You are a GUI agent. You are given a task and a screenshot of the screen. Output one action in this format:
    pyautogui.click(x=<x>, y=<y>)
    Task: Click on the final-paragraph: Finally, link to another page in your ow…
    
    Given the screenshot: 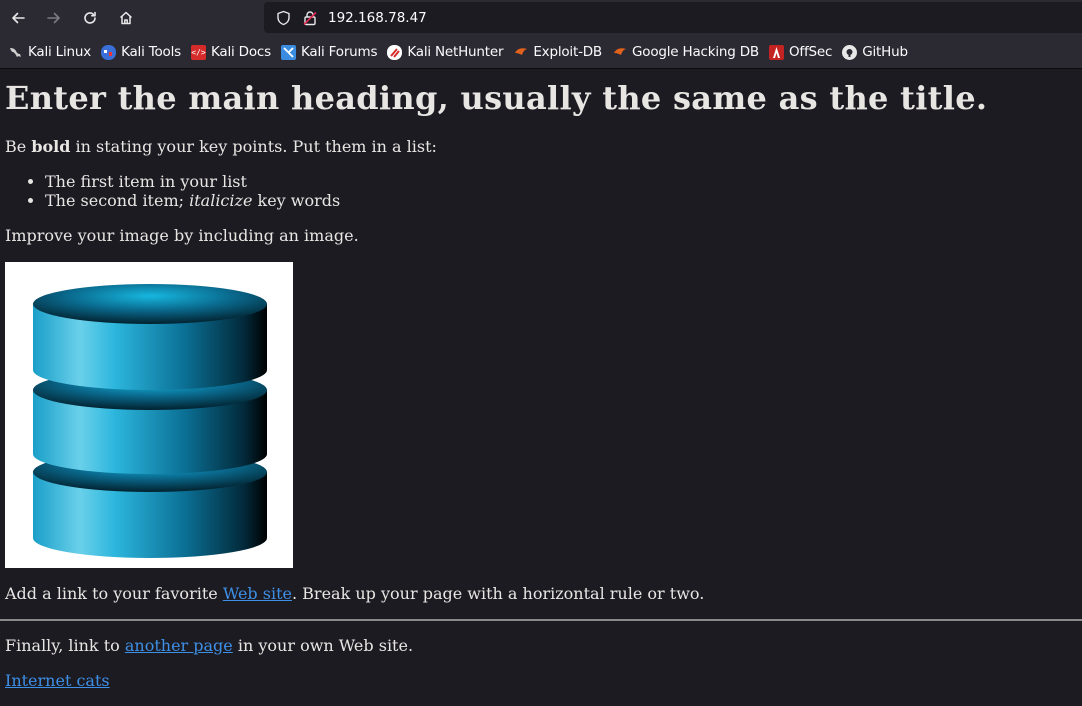 What is the action you would take?
    pyautogui.click(x=541, y=645)
    